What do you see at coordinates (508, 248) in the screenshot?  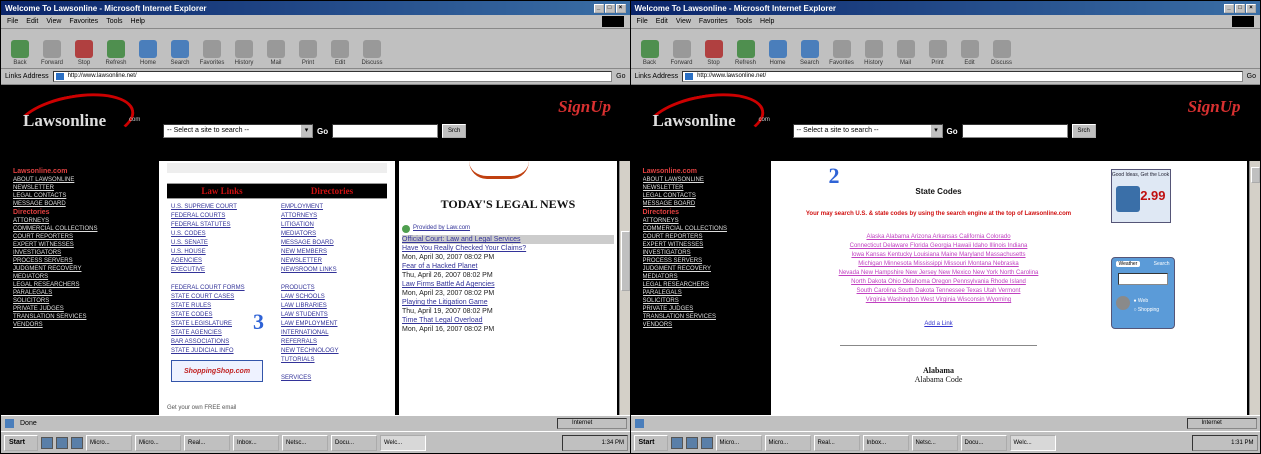 I see `news-headline: Have You Really Checked Your Claims?` at bounding box center [508, 248].